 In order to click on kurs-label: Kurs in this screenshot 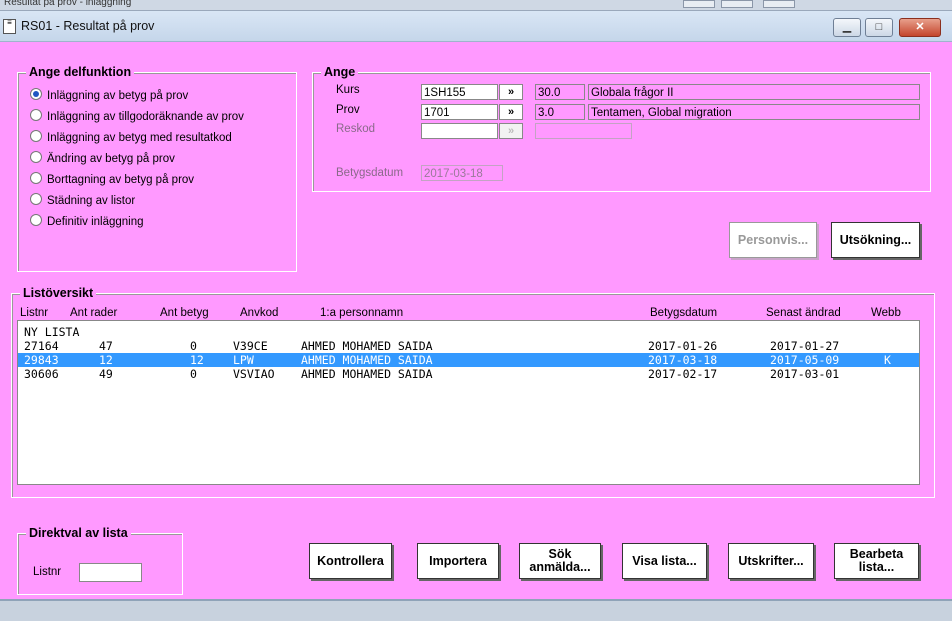, I will do `click(348, 90)`.